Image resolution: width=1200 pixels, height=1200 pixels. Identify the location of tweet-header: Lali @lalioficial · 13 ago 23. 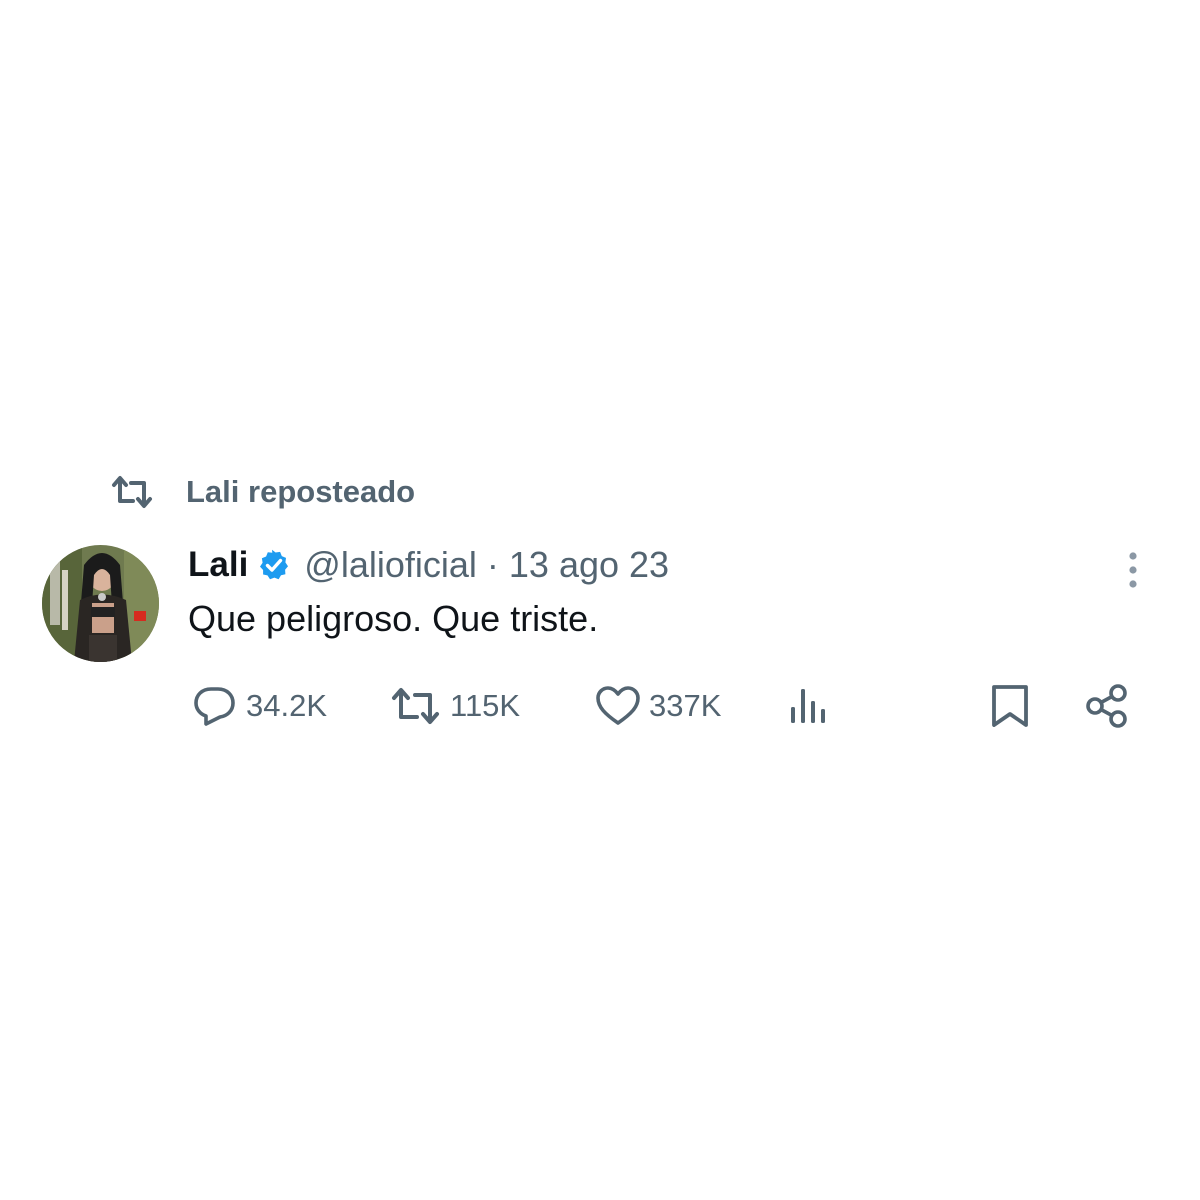
(428, 565).